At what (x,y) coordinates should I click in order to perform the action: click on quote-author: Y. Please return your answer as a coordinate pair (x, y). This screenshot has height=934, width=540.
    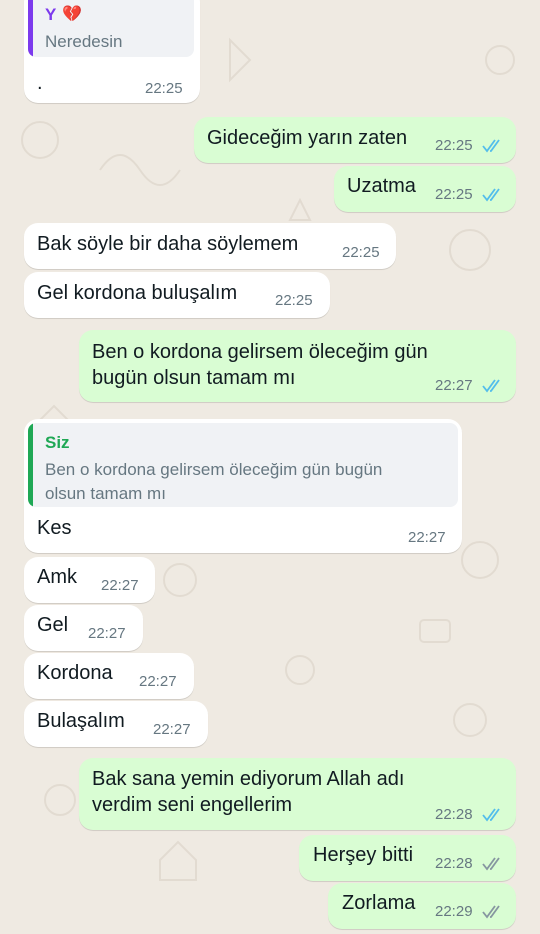
    Looking at the image, I should click on (51, 14).